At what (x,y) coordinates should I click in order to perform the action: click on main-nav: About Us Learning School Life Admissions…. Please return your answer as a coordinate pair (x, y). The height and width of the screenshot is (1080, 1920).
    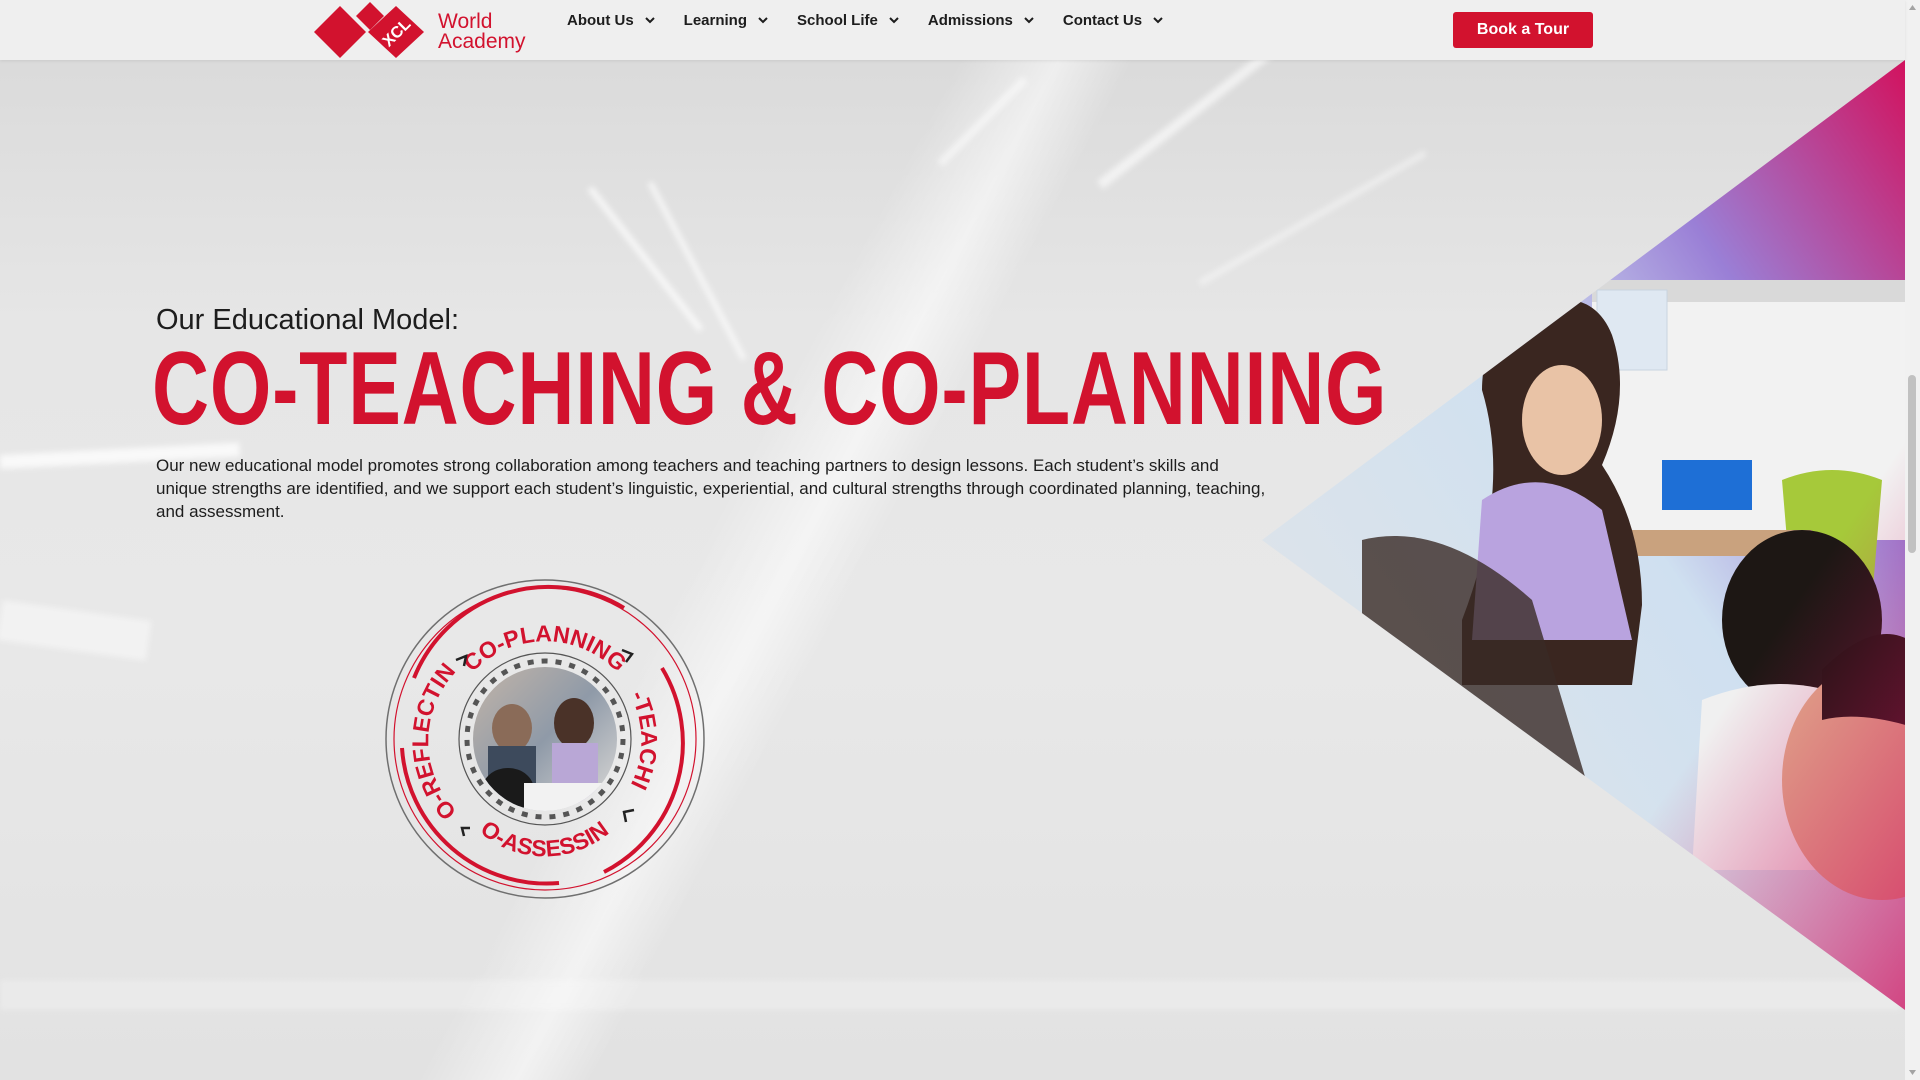
    Looking at the image, I should click on (879, 20).